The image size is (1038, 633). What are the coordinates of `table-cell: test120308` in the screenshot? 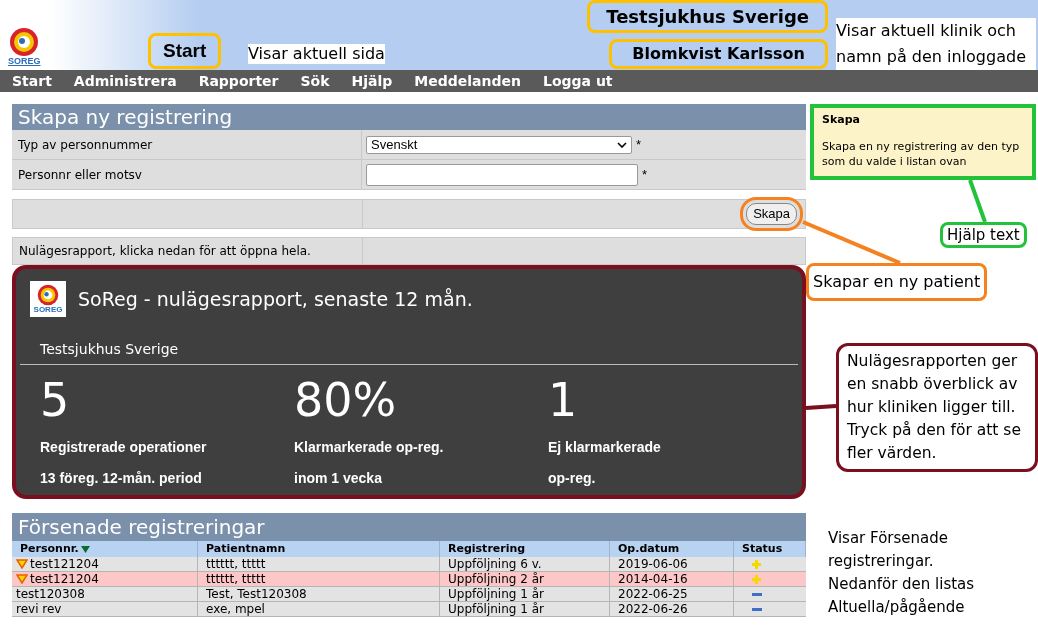 It's located at (105, 594).